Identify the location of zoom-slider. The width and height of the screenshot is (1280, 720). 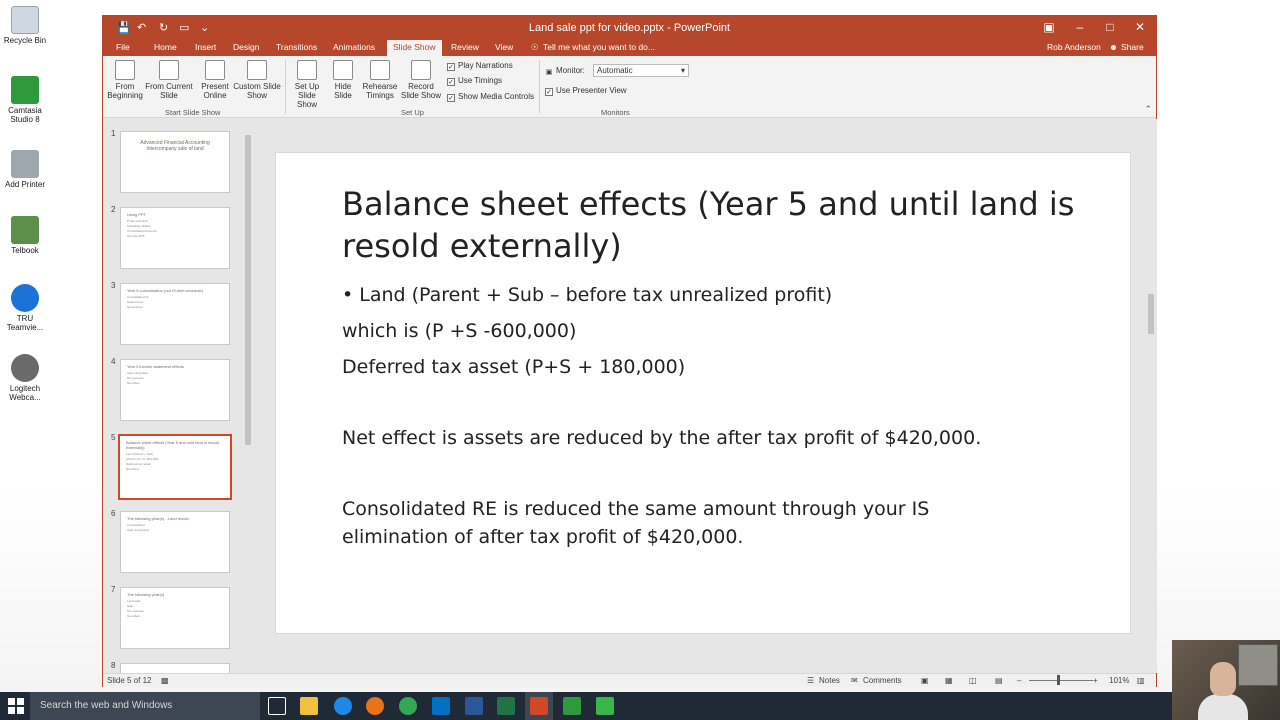
(1061, 680).